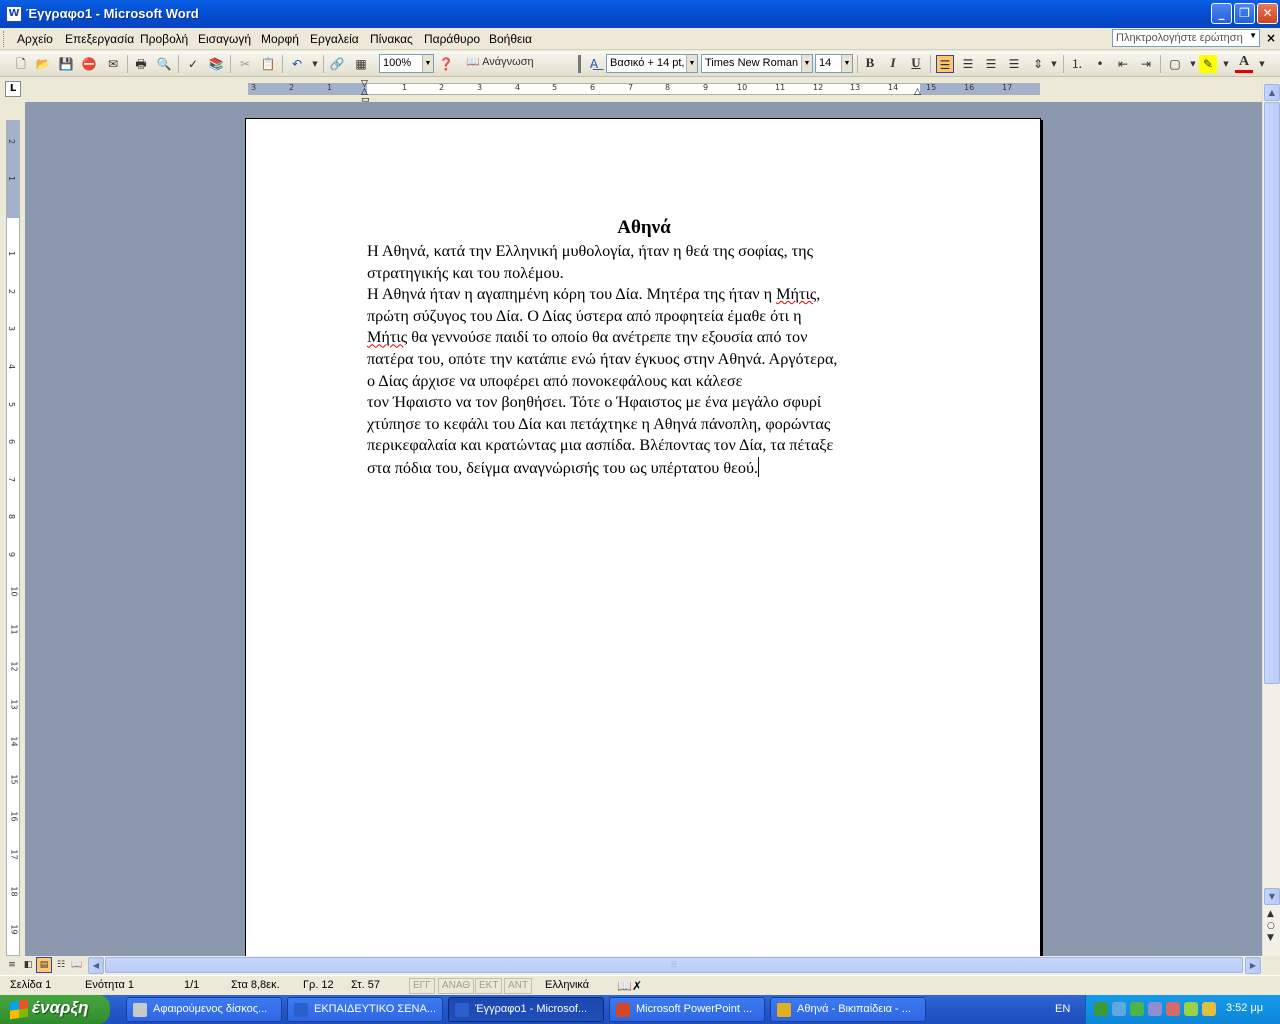  What do you see at coordinates (594, 64) in the screenshot?
I see `styles-formatting-icon: A͟` at bounding box center [594, 64].